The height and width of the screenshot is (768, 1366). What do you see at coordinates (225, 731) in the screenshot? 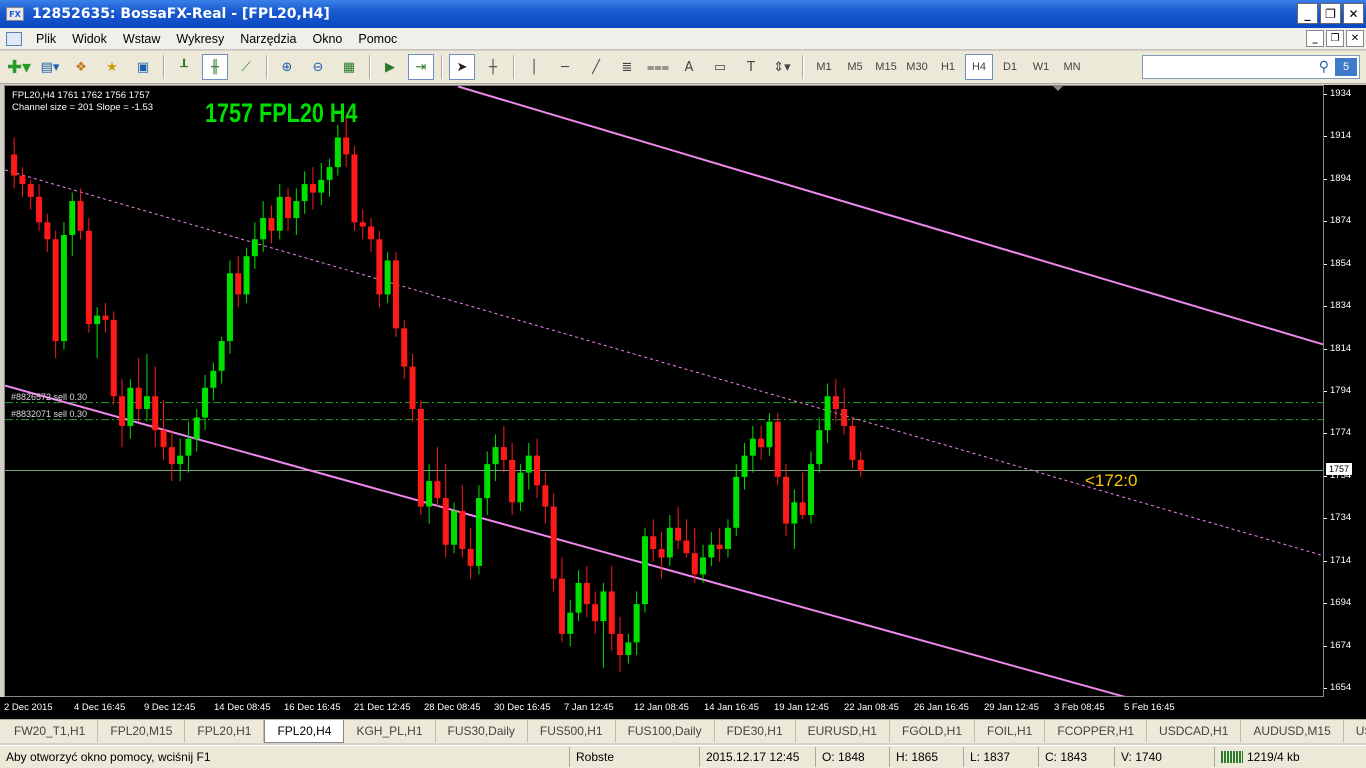
I see `chart-tab: FPL20,H1` at bounding box center [225, 731].